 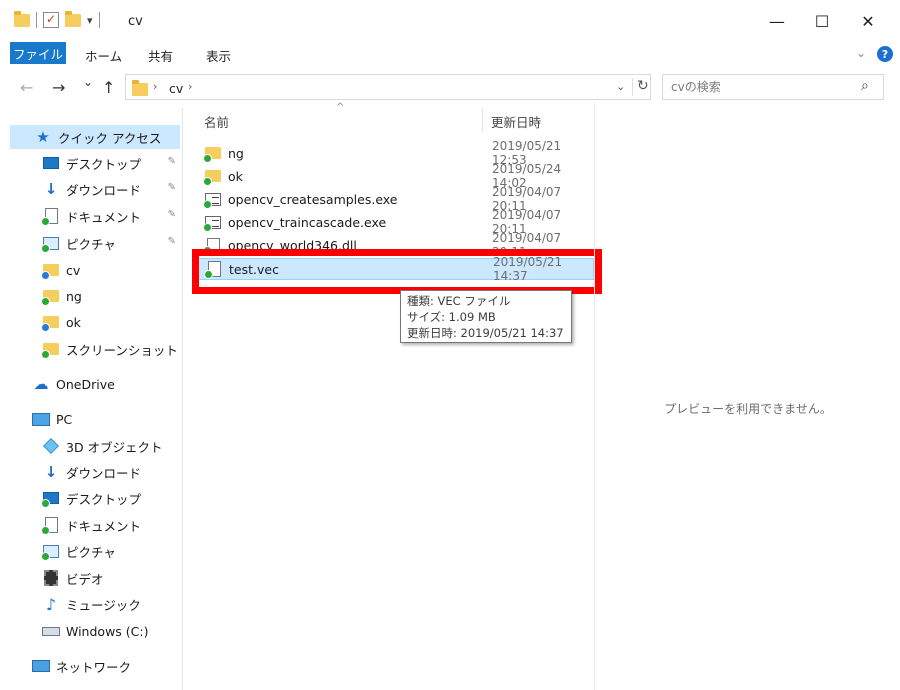 I want to click on sidebar-item-desktop: デスクトップ ✎, so click(x=95, y=163).